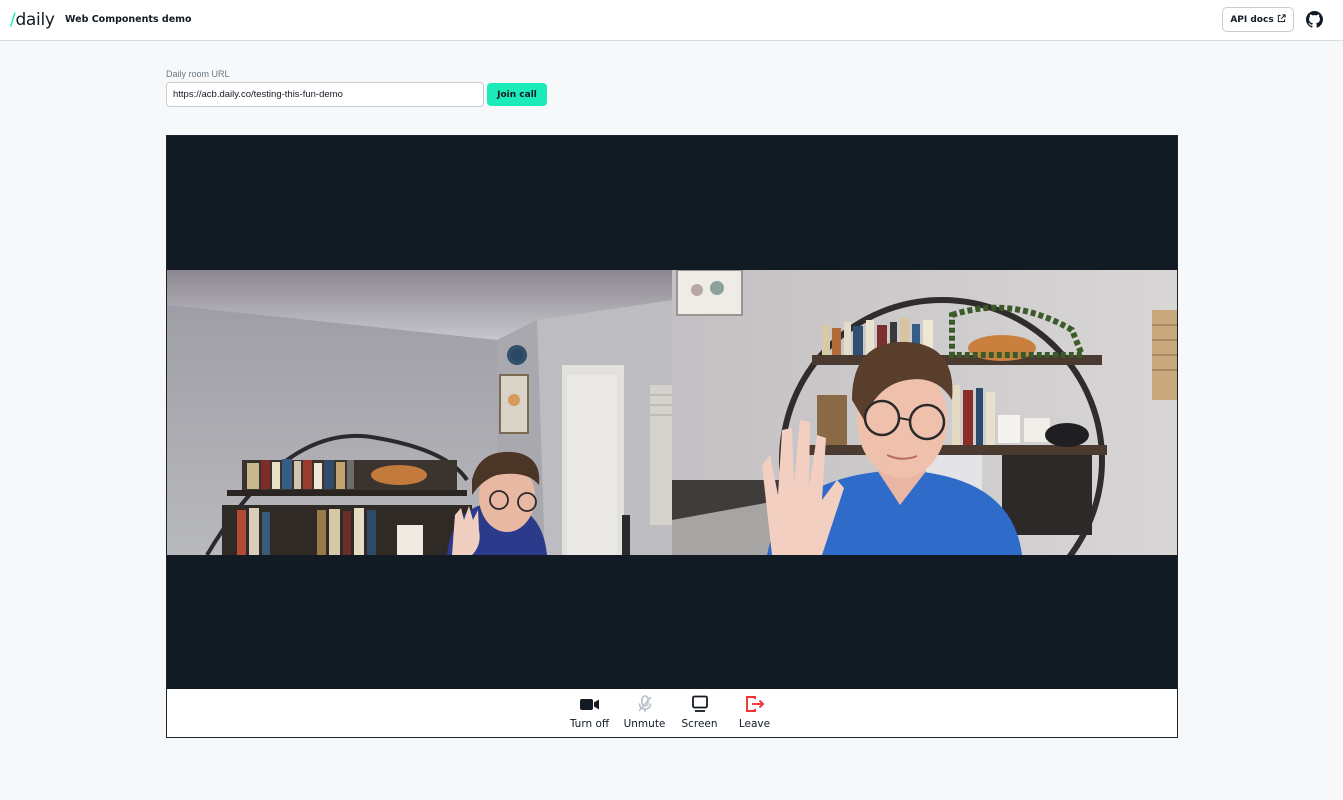 Image resolution: width=1343 pixels, height=800 pixels. What do you see at coordinates (671, 20) in the screenshot?
I see `top-header: /daily Web Components demo API docs` at bounding box center [671, 20].